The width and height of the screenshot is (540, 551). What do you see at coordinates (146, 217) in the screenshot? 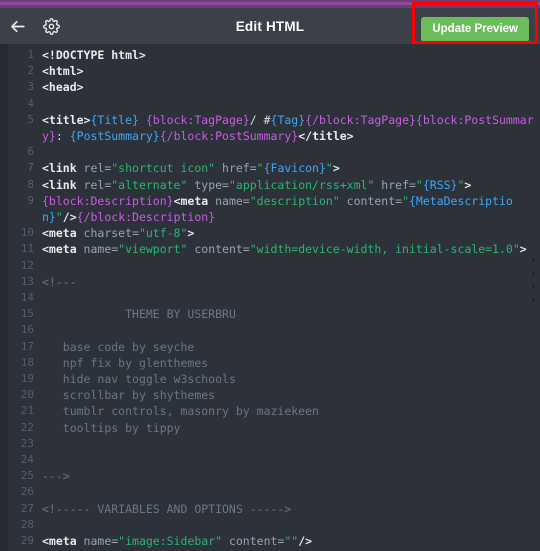
I see `token-blk: {/block:Description}` at bounding box center [146, 217].